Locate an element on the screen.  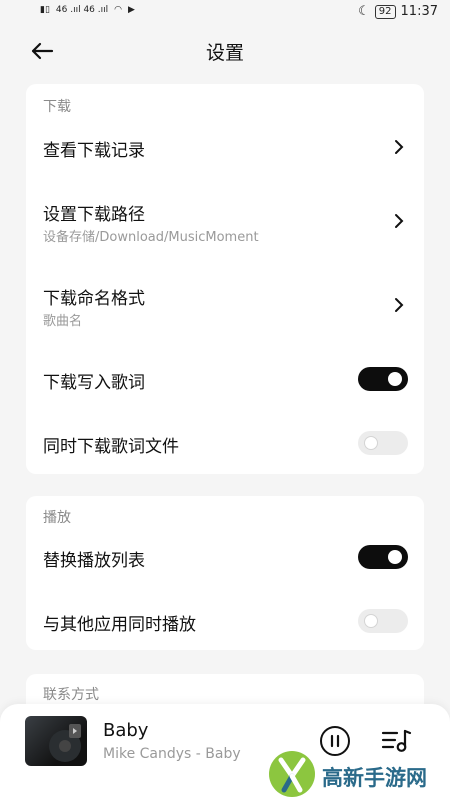
header: 设置 is located at coordinates (225, 52).